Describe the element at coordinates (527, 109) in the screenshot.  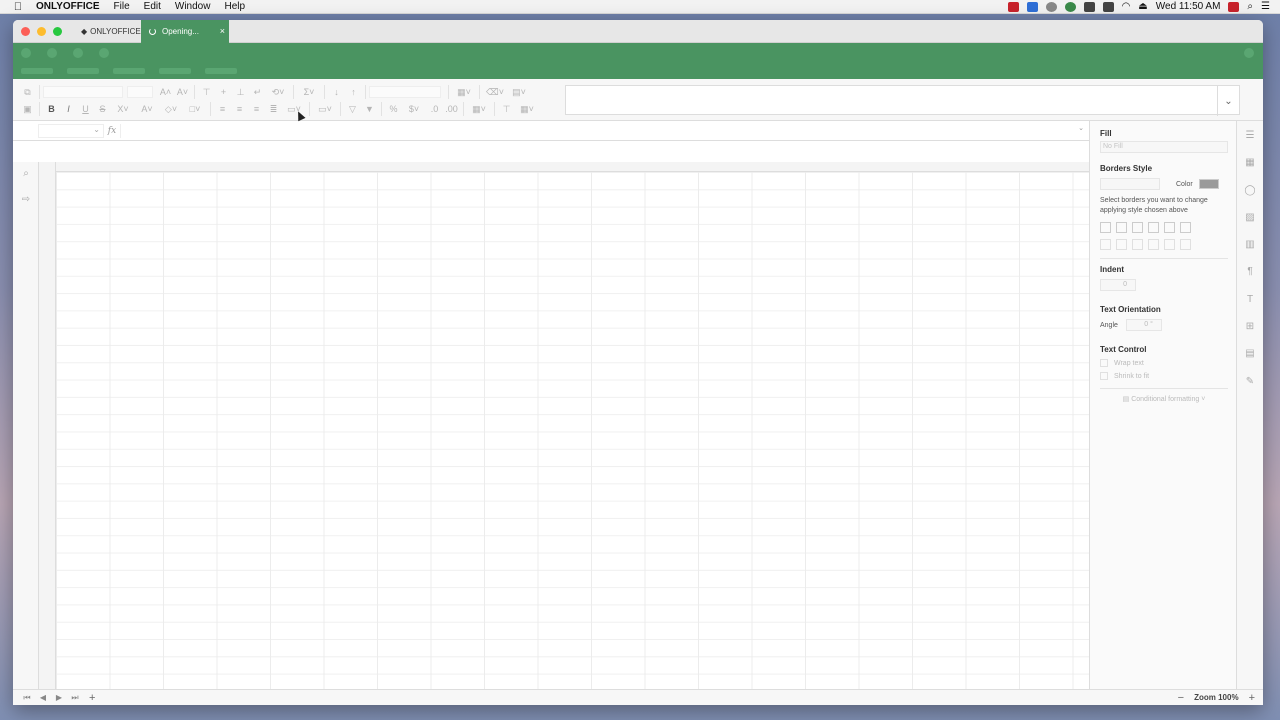
I see `table-template-icon: ▦˅` at that location.